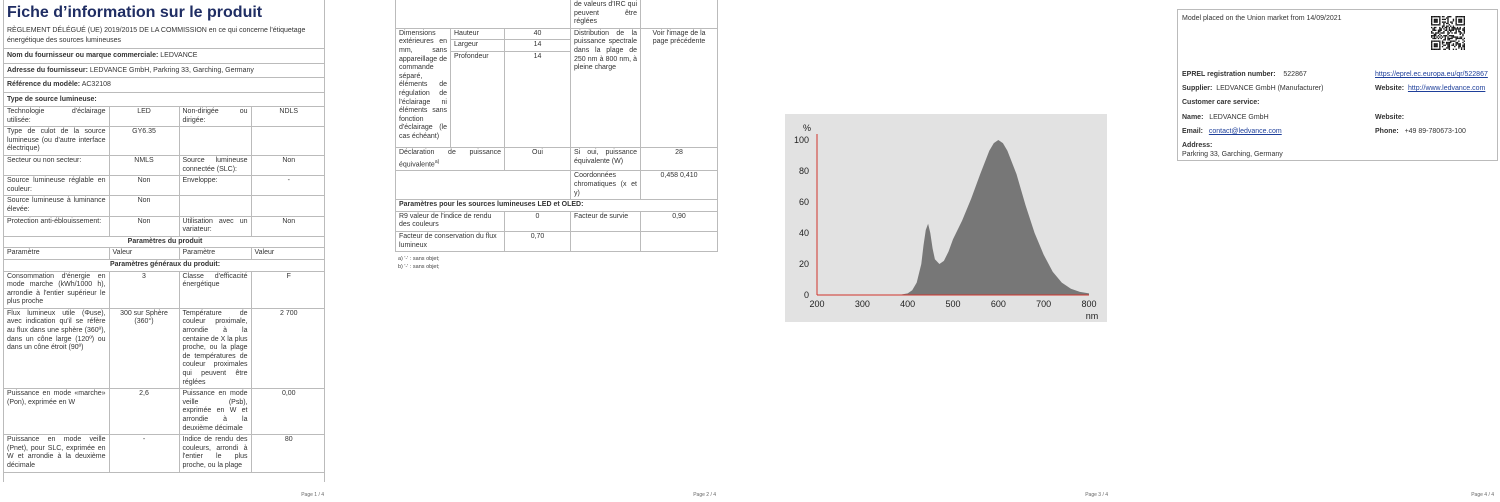 The height and width of the screenshot is (502, 1500). I want to click on y-axis-label: %, so click(807, 128).